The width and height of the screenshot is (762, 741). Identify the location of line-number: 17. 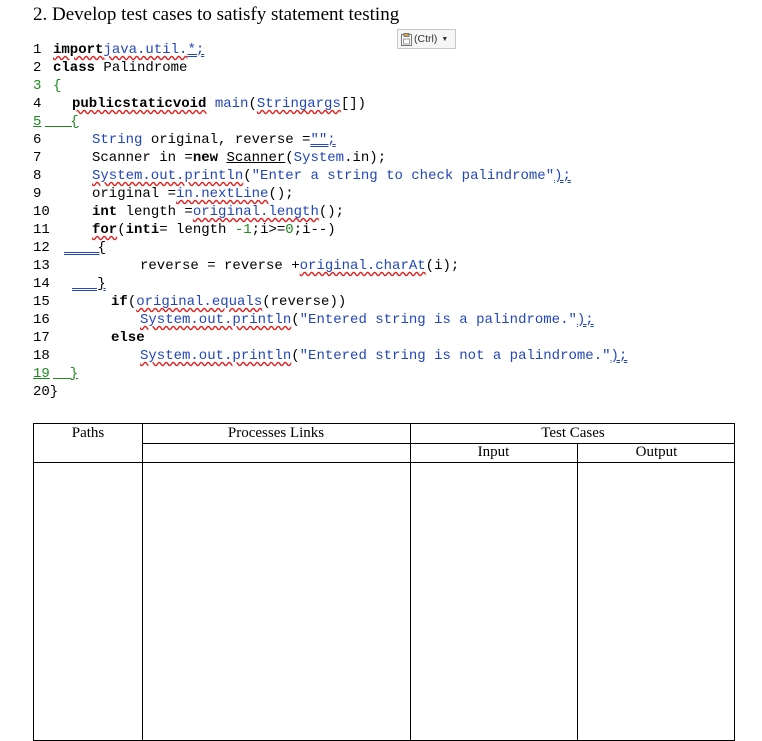
(41, 338).